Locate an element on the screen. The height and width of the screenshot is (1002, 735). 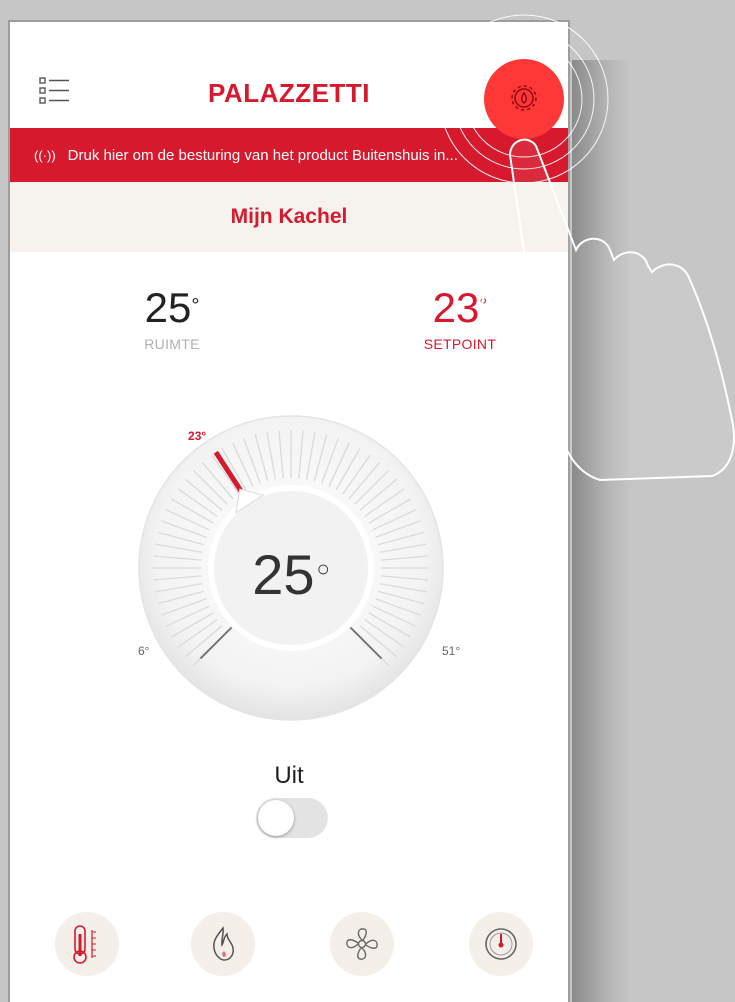
tab-temperature is located at coordinates (87, 944).